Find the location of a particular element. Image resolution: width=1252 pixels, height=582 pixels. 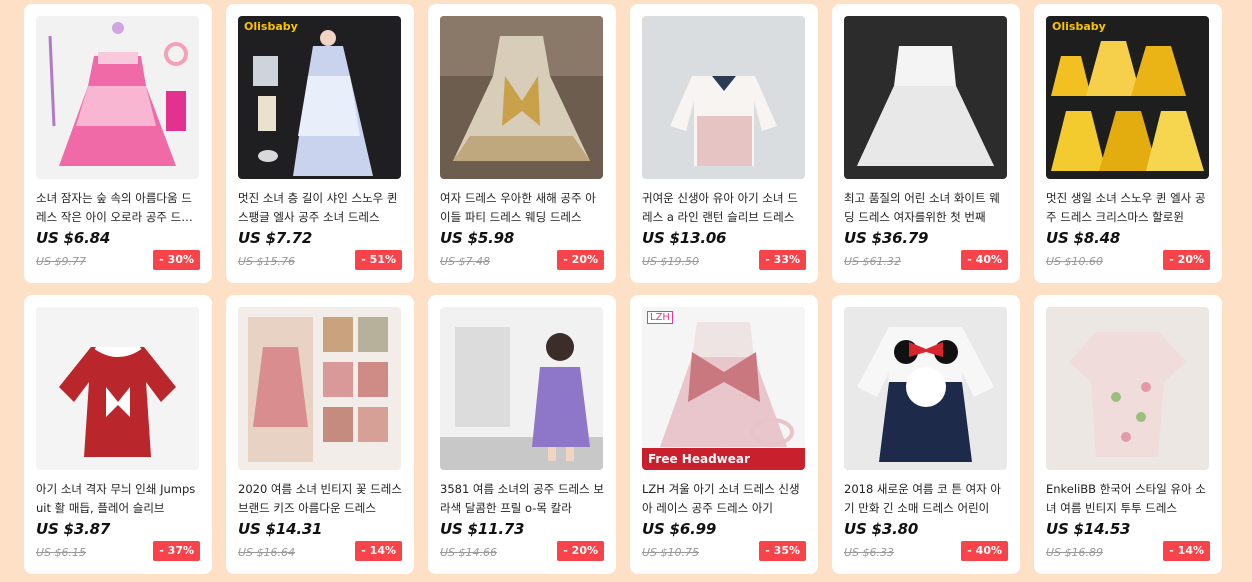

product-price: US $14.31 is located at coordinates (280, 529).